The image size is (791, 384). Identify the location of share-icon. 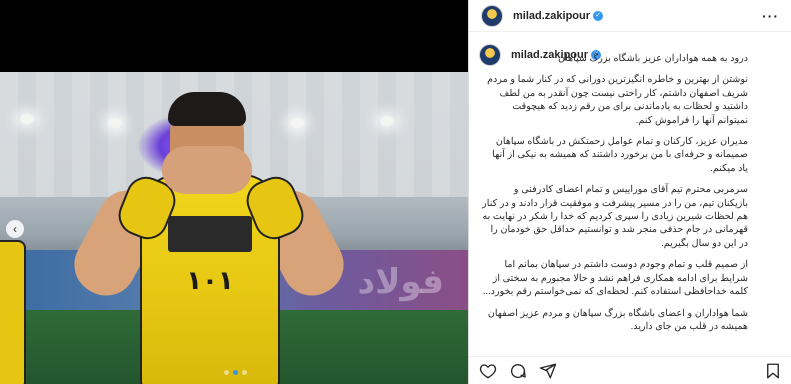
(548, 371).